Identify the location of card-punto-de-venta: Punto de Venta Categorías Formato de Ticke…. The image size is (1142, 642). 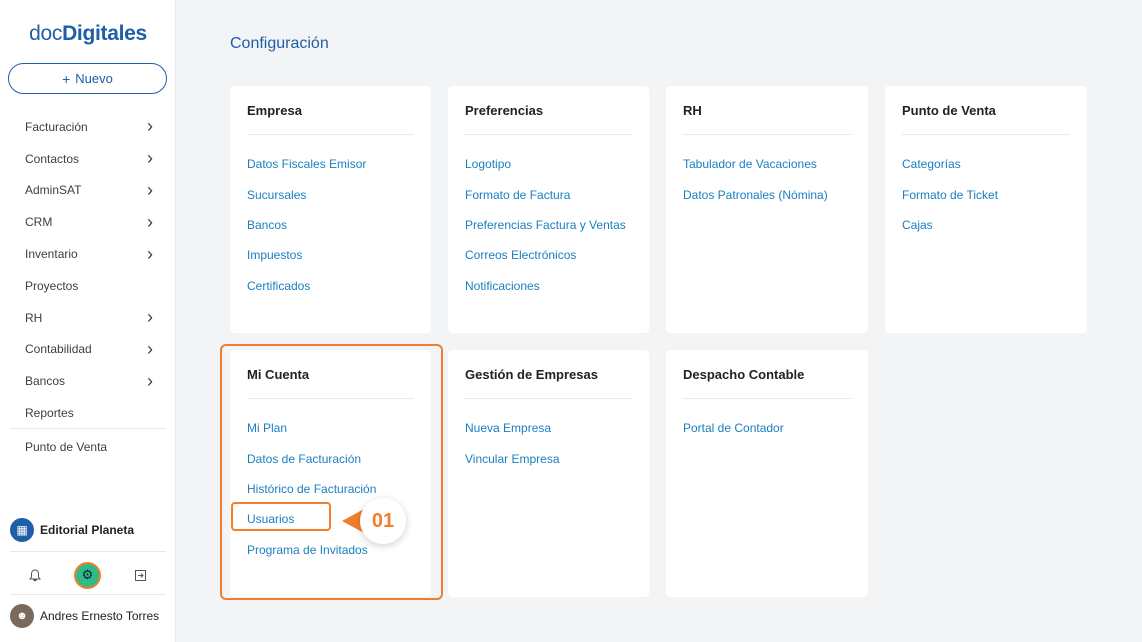
(986, 209).